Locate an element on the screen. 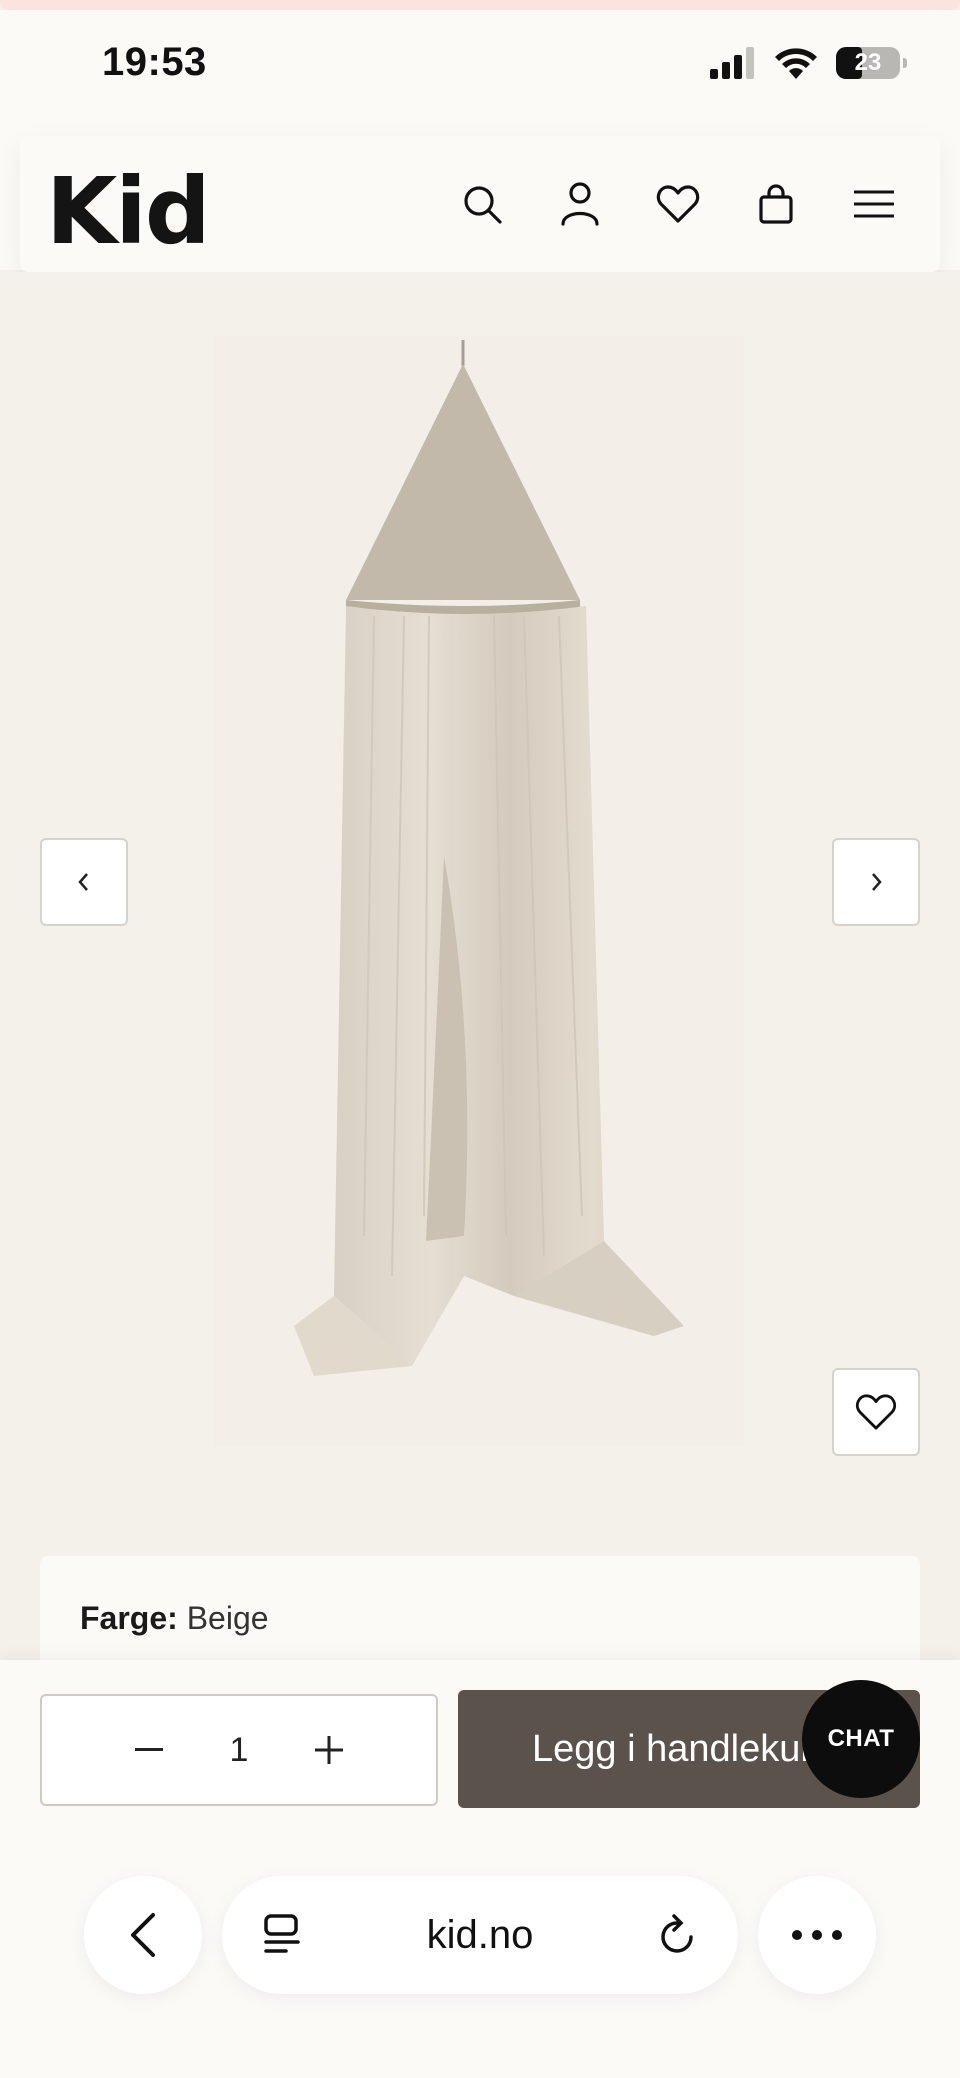  product-options-card: Farge: Beige is located at coordinates (480, 1616).